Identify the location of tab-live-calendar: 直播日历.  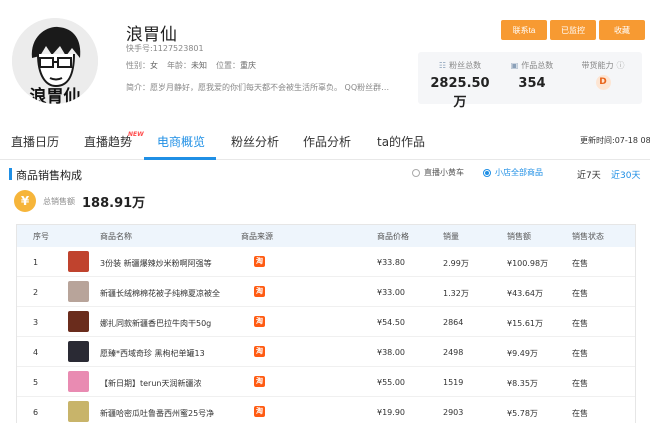
(35, 141).